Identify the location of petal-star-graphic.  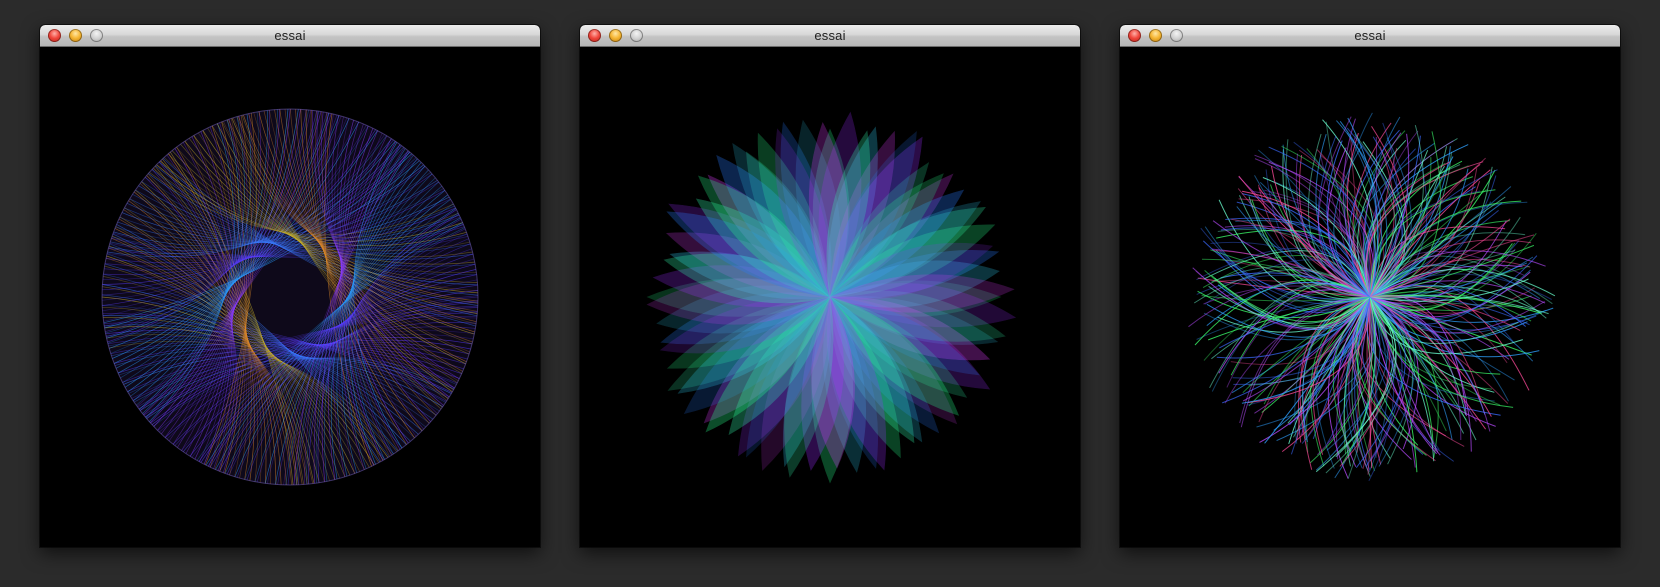
(831, 297).